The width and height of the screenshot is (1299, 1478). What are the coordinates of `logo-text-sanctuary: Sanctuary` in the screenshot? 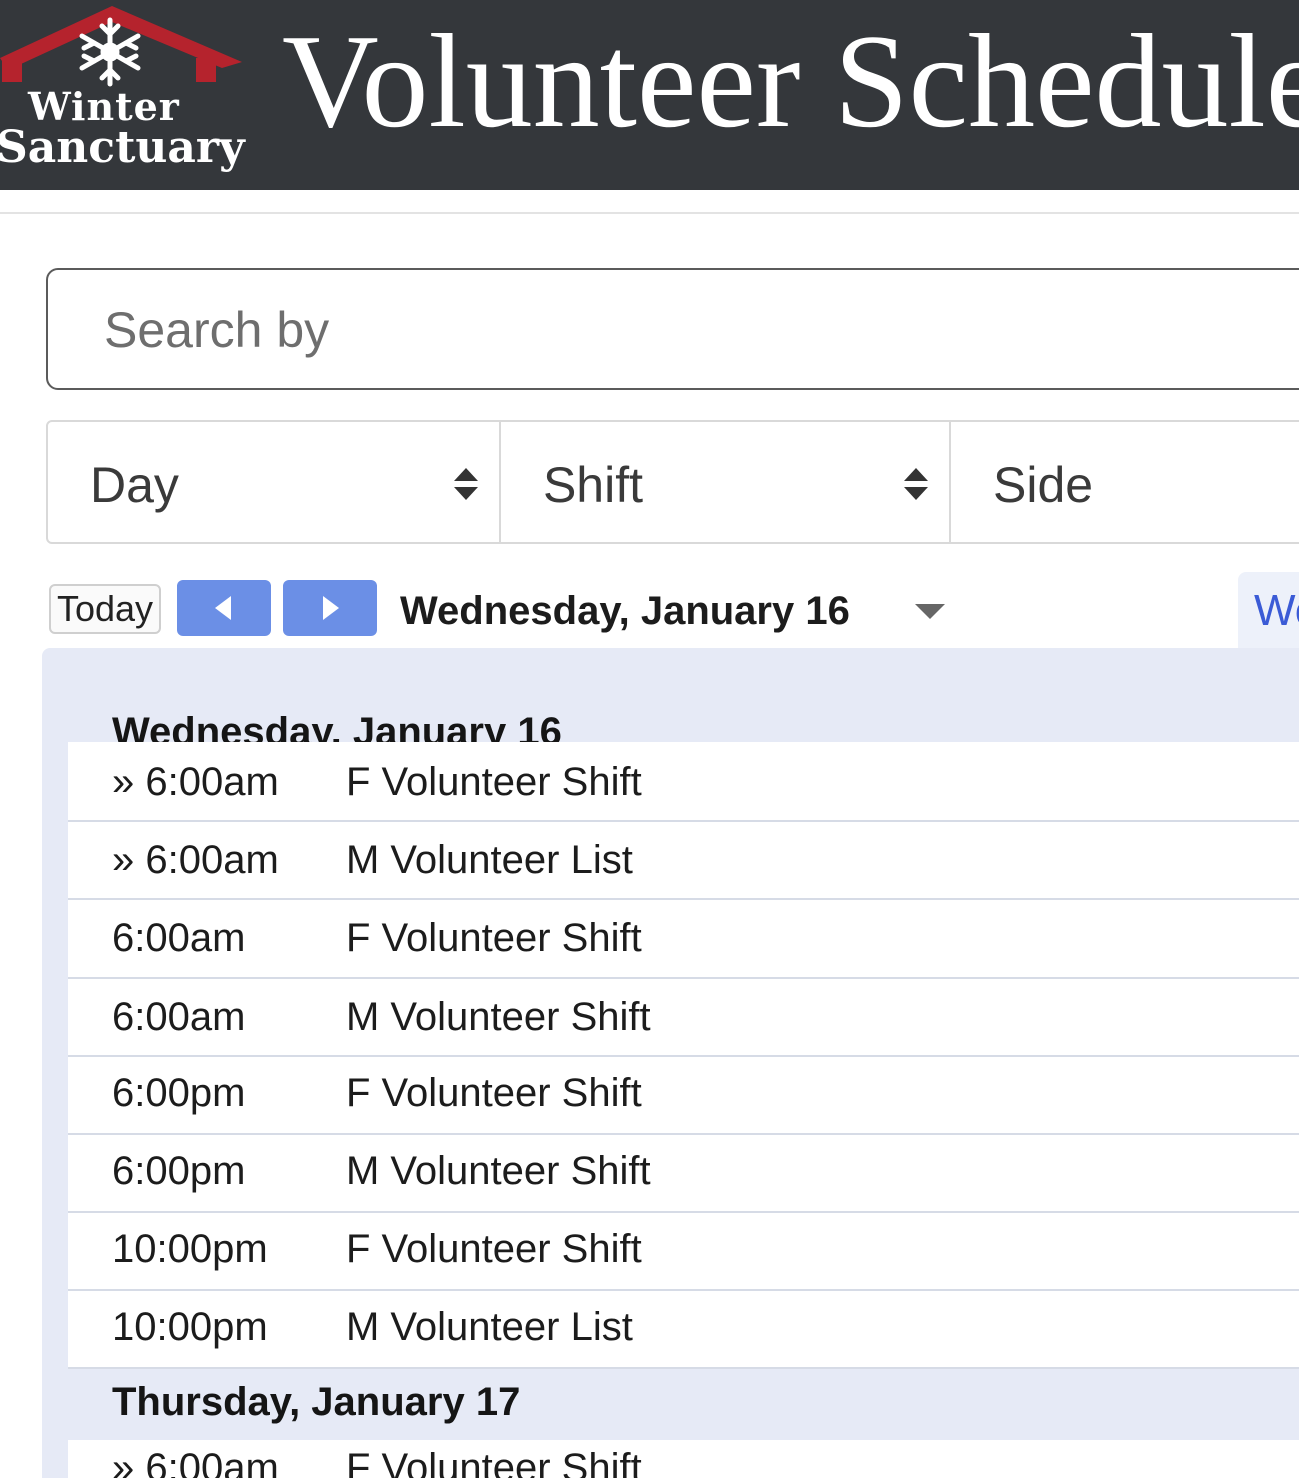 It's located at (122, 147).